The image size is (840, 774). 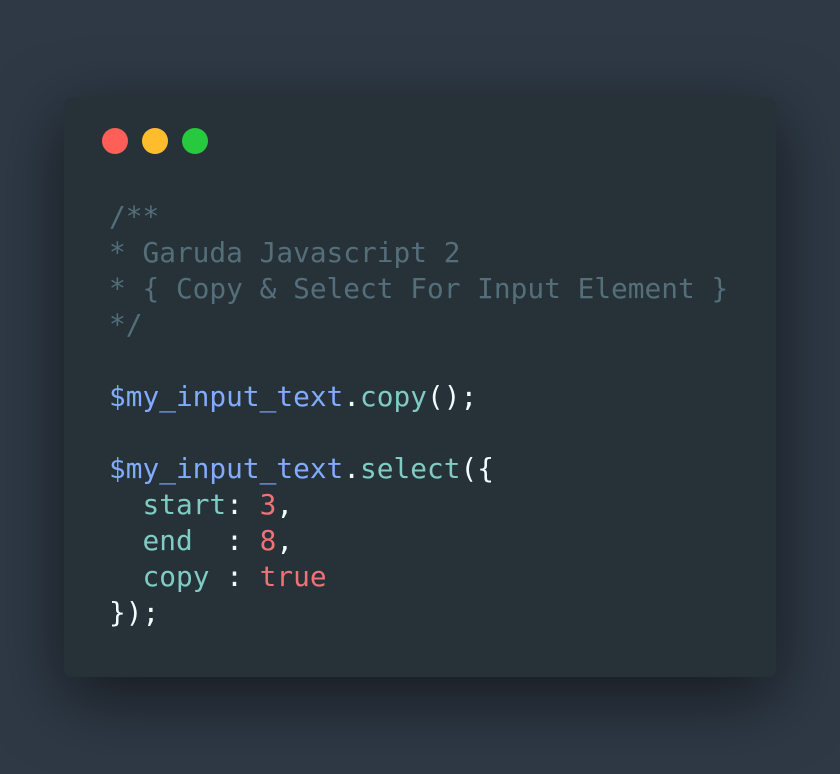 I want to click on code-line-11: copy : true, so click(x=418, y=577).